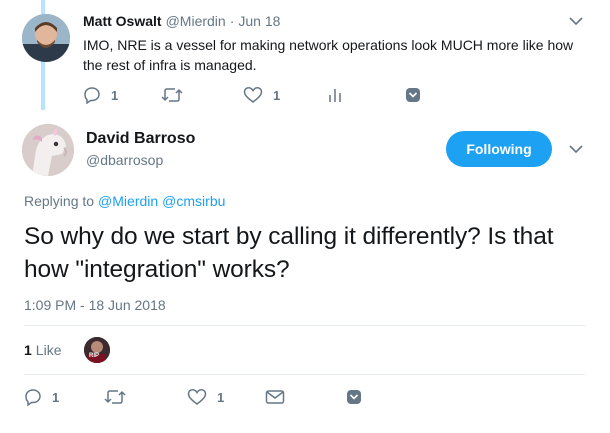 Image resolution: width=610 pixels, height=433 pixels. Describe the element at coordinates (48, 350) in the screenshot. I see `likes-stat-label: Like` at that location.